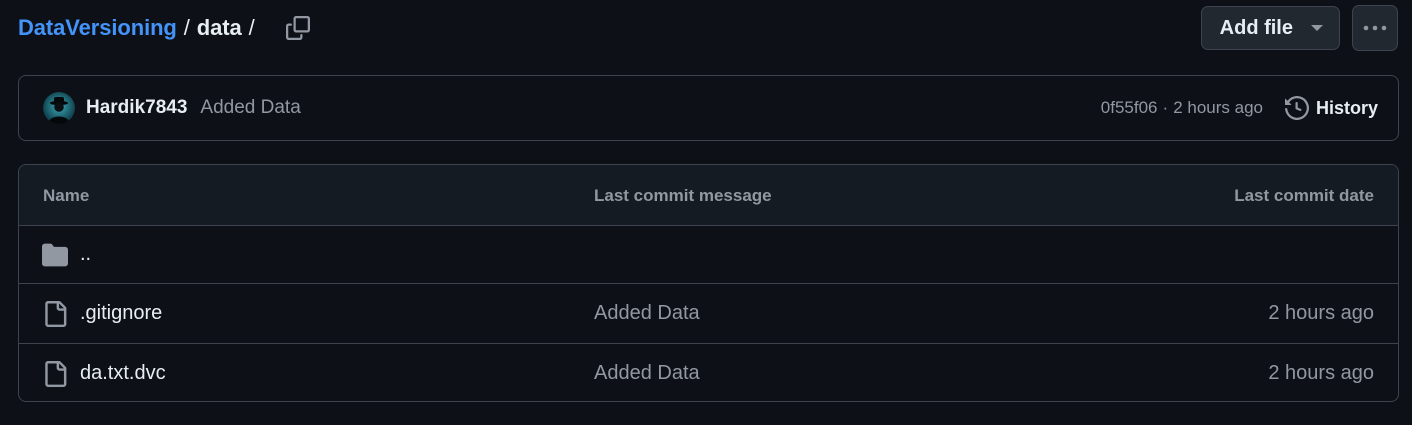  What do you see at coordinates (97, 28) in the screenshot?
I see `breadcrumb-repo-link: DataVersioning` at bounding box center [97, 28].